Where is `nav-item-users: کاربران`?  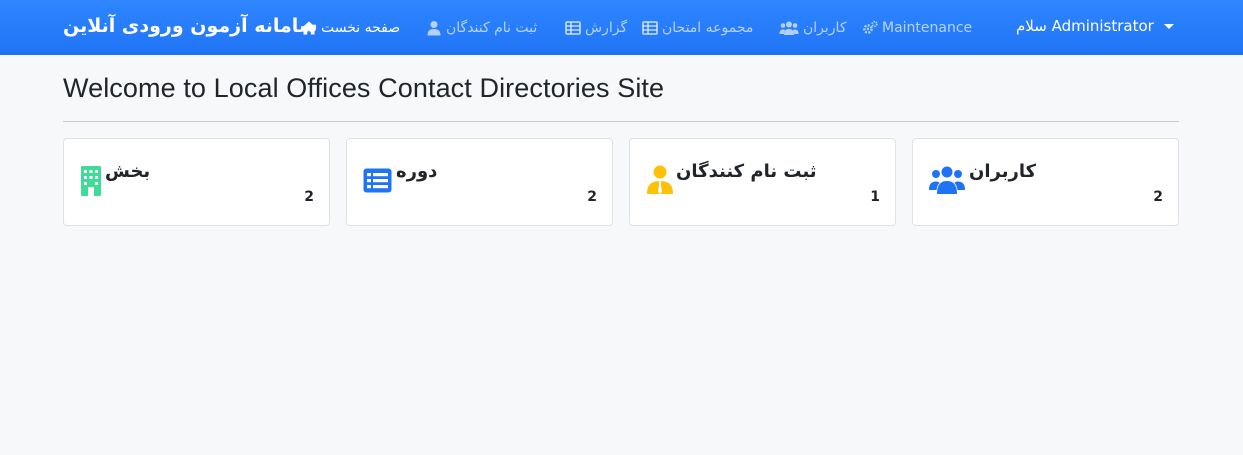
nav-item-users: کاربران is located at coordinates (812, 28).